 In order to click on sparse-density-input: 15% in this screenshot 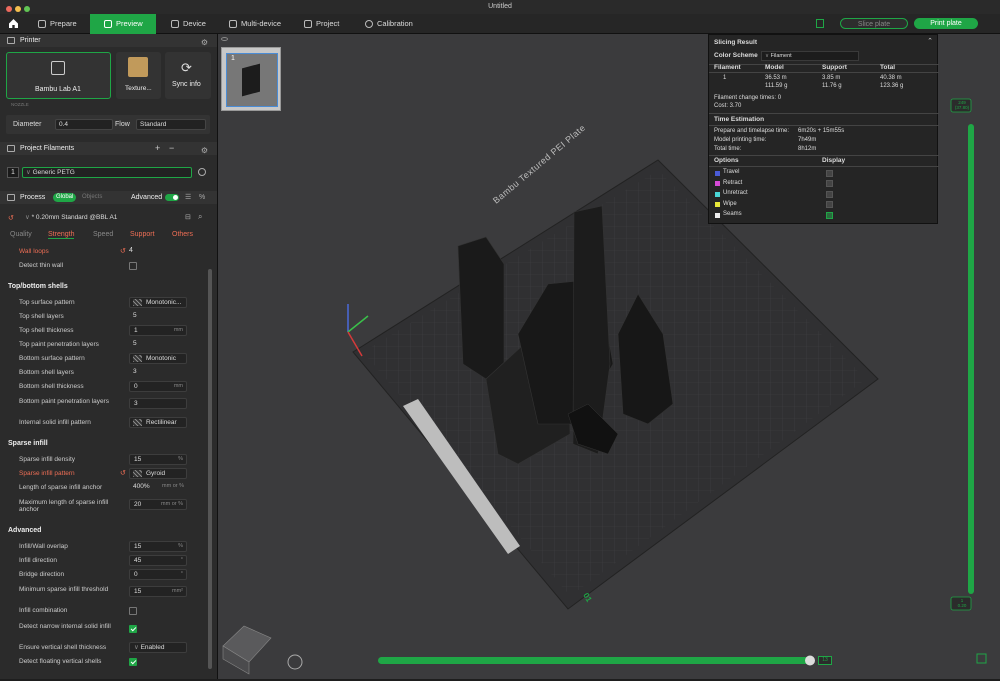, I will do `click(158, 459)`.